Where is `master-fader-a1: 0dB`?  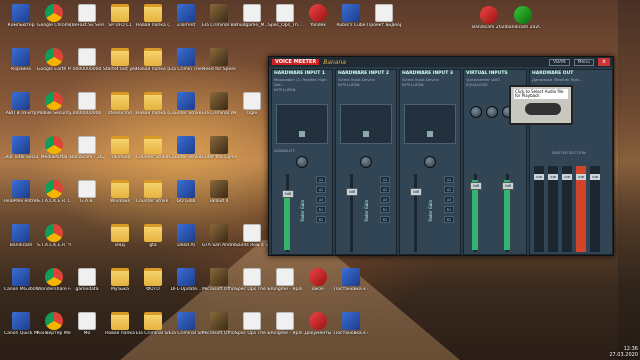 master-fader-a1: 0dB is located at coordinates (539, 177).